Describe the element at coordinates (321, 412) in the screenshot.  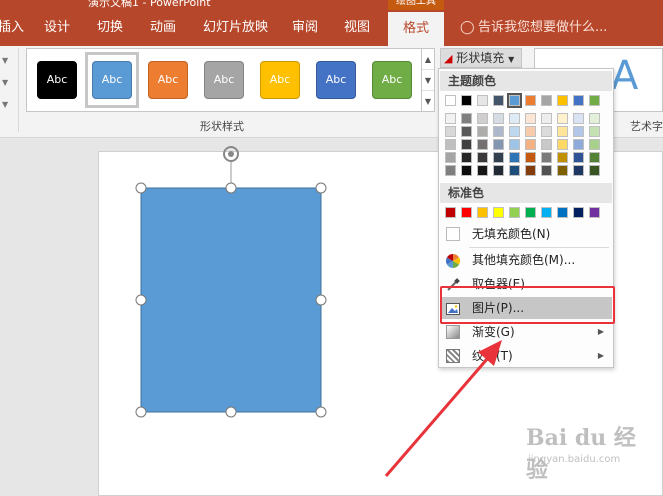
I see `resize-handle-bottom-right` at that location.